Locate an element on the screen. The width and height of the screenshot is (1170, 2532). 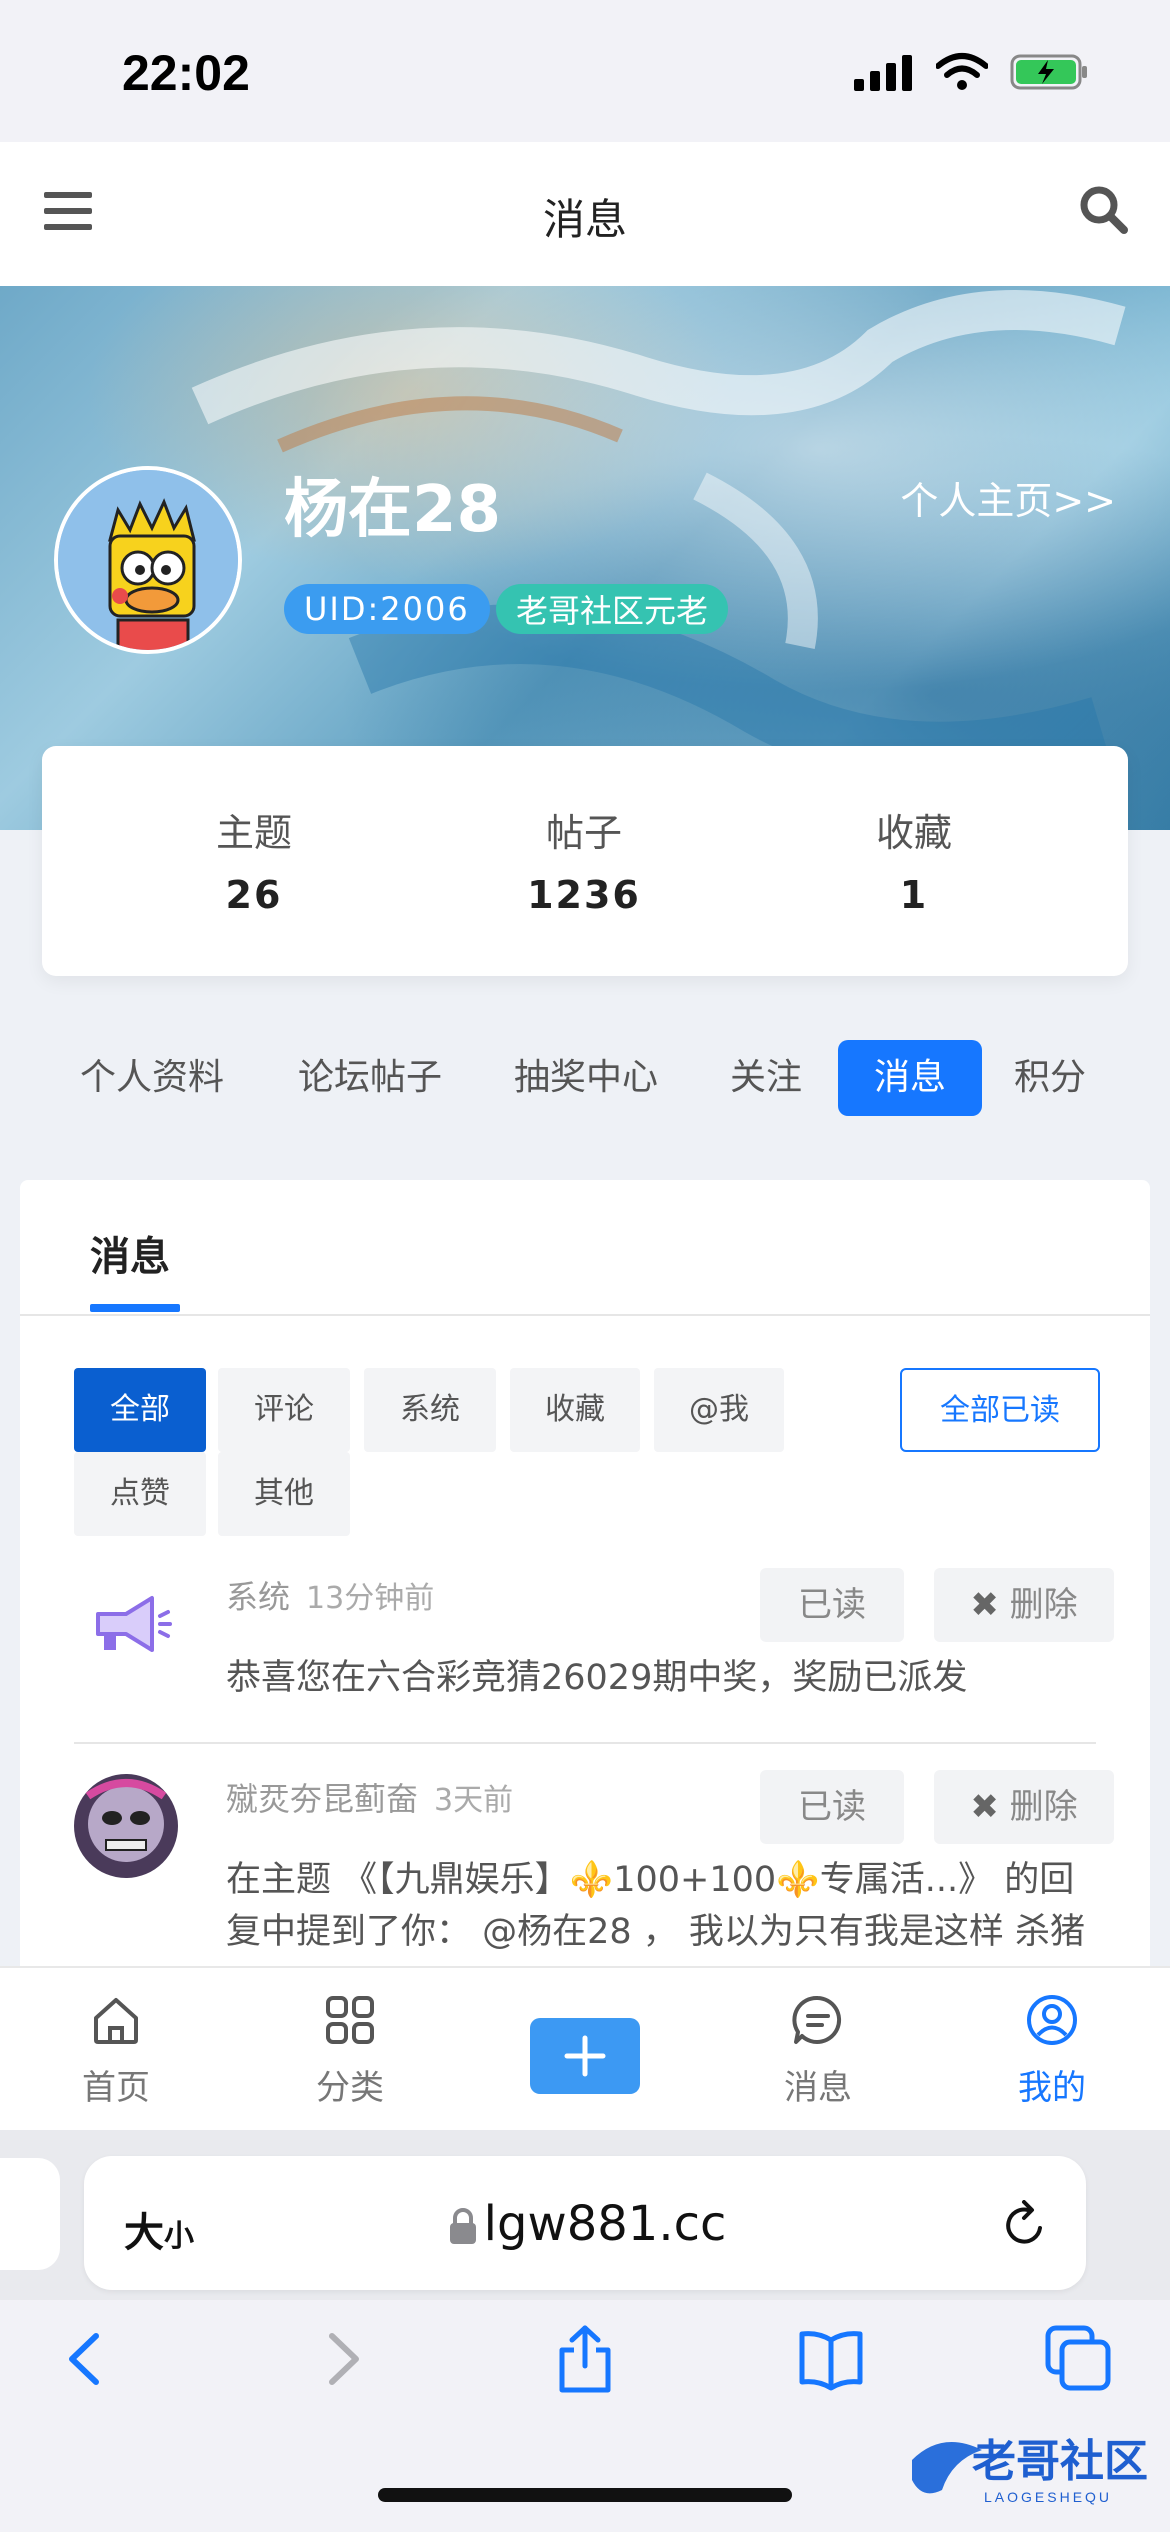
profile-nav-tabs: 个人资料 论坛帖子 抽奖中心 关注 消息 积分 is located at coordinates (585, 1080).